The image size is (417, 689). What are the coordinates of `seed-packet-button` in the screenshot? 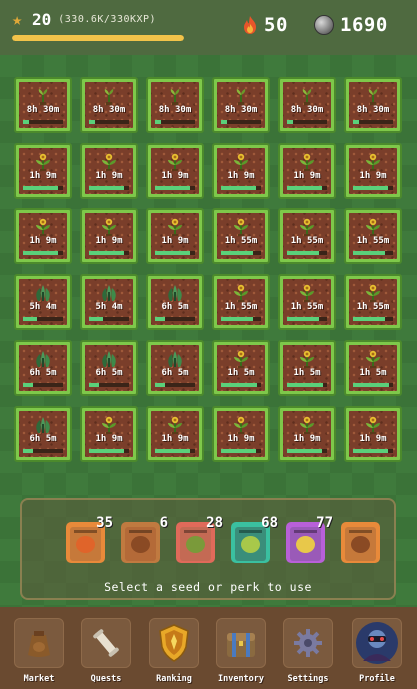 It's located at (360, 542).